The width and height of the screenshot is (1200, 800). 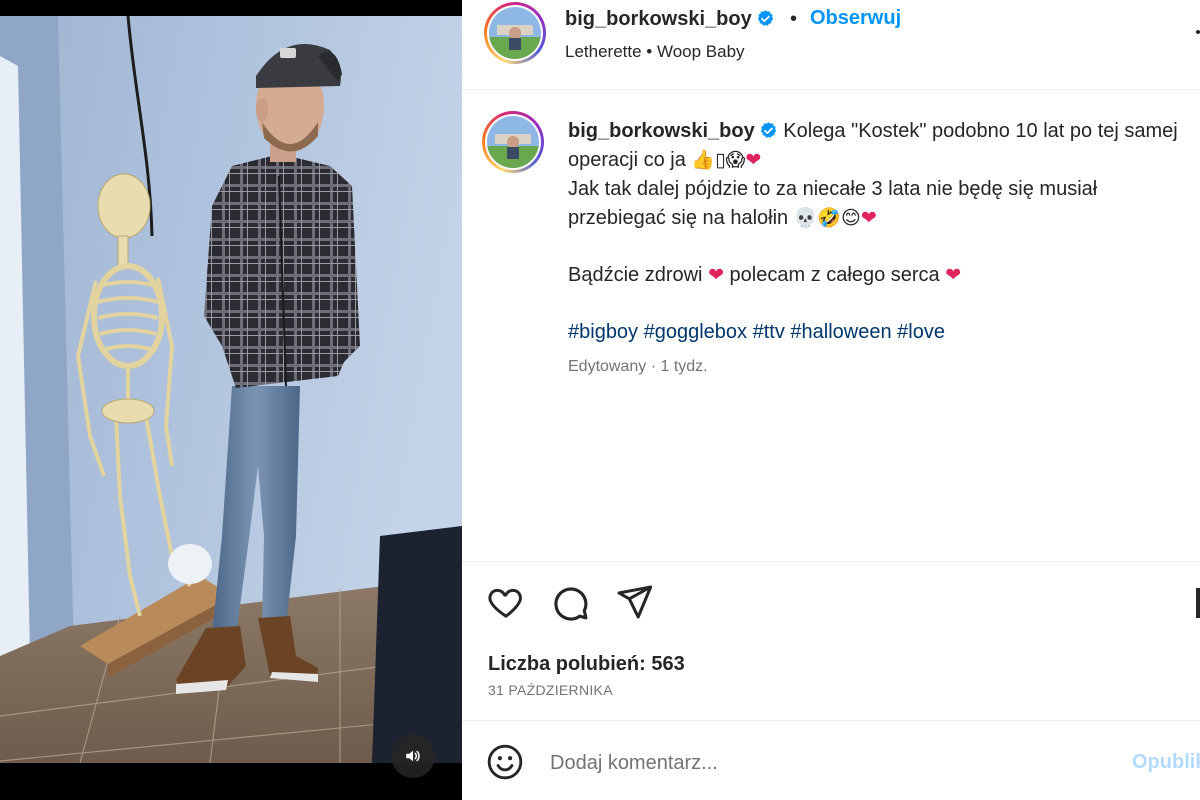 I want to click on caption-text-line-3b: polecam z całego serca, so click(x=834, y=275).